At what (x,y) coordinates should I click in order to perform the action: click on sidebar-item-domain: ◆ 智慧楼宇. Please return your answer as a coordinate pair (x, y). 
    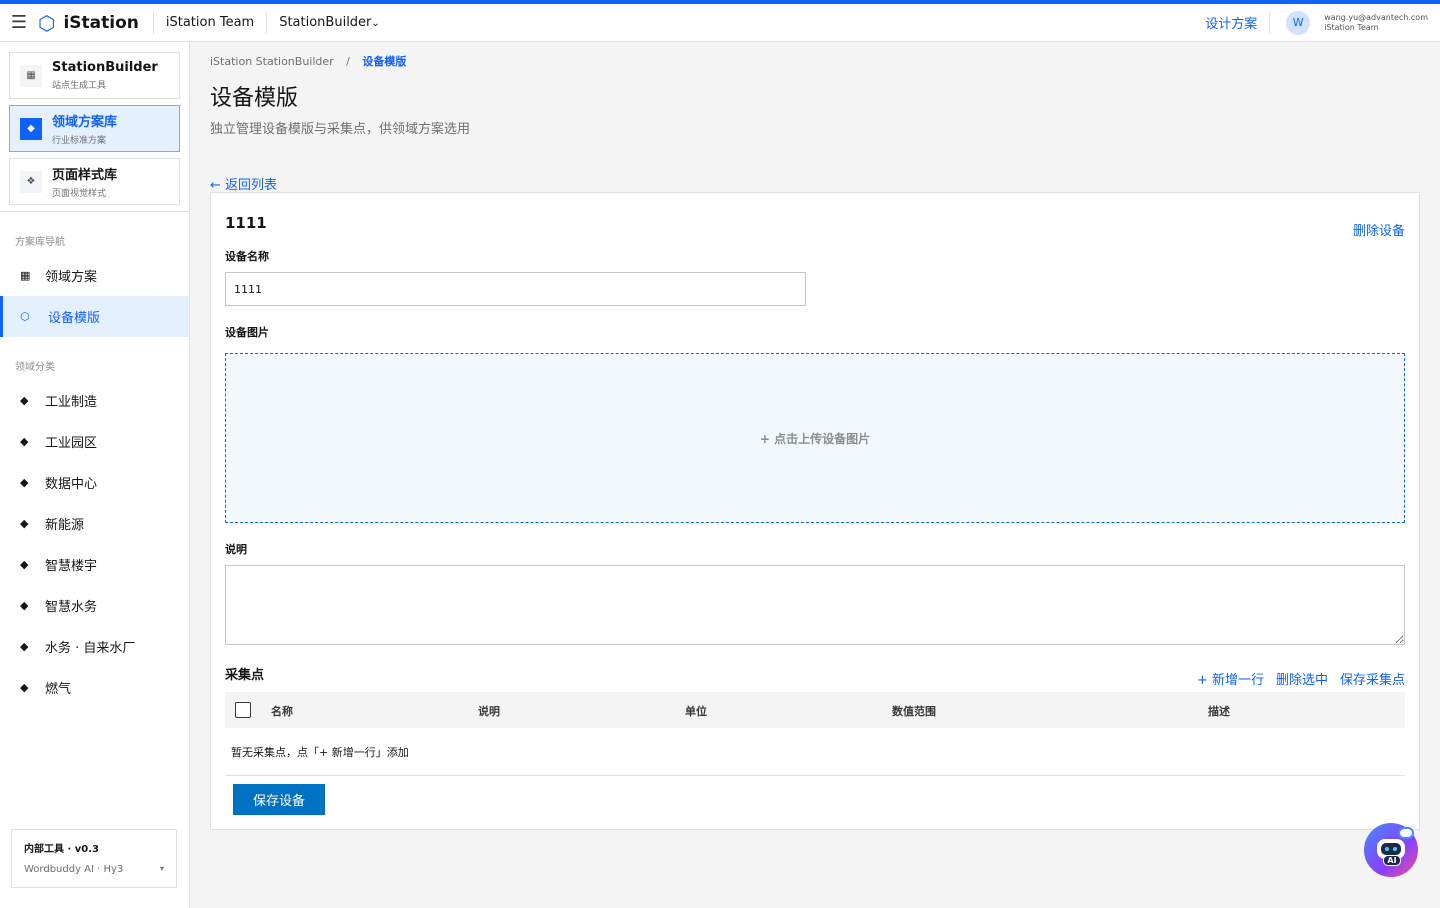
    Looking at the image, I should click on (94, 564).